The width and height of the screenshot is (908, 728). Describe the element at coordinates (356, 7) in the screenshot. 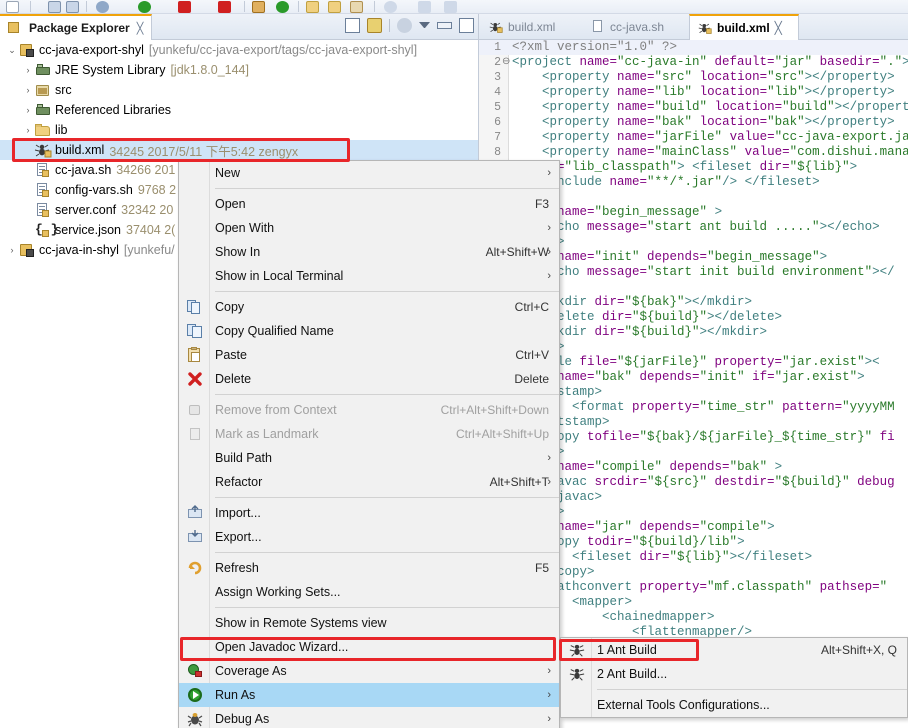

I see `search-icon` at that location.